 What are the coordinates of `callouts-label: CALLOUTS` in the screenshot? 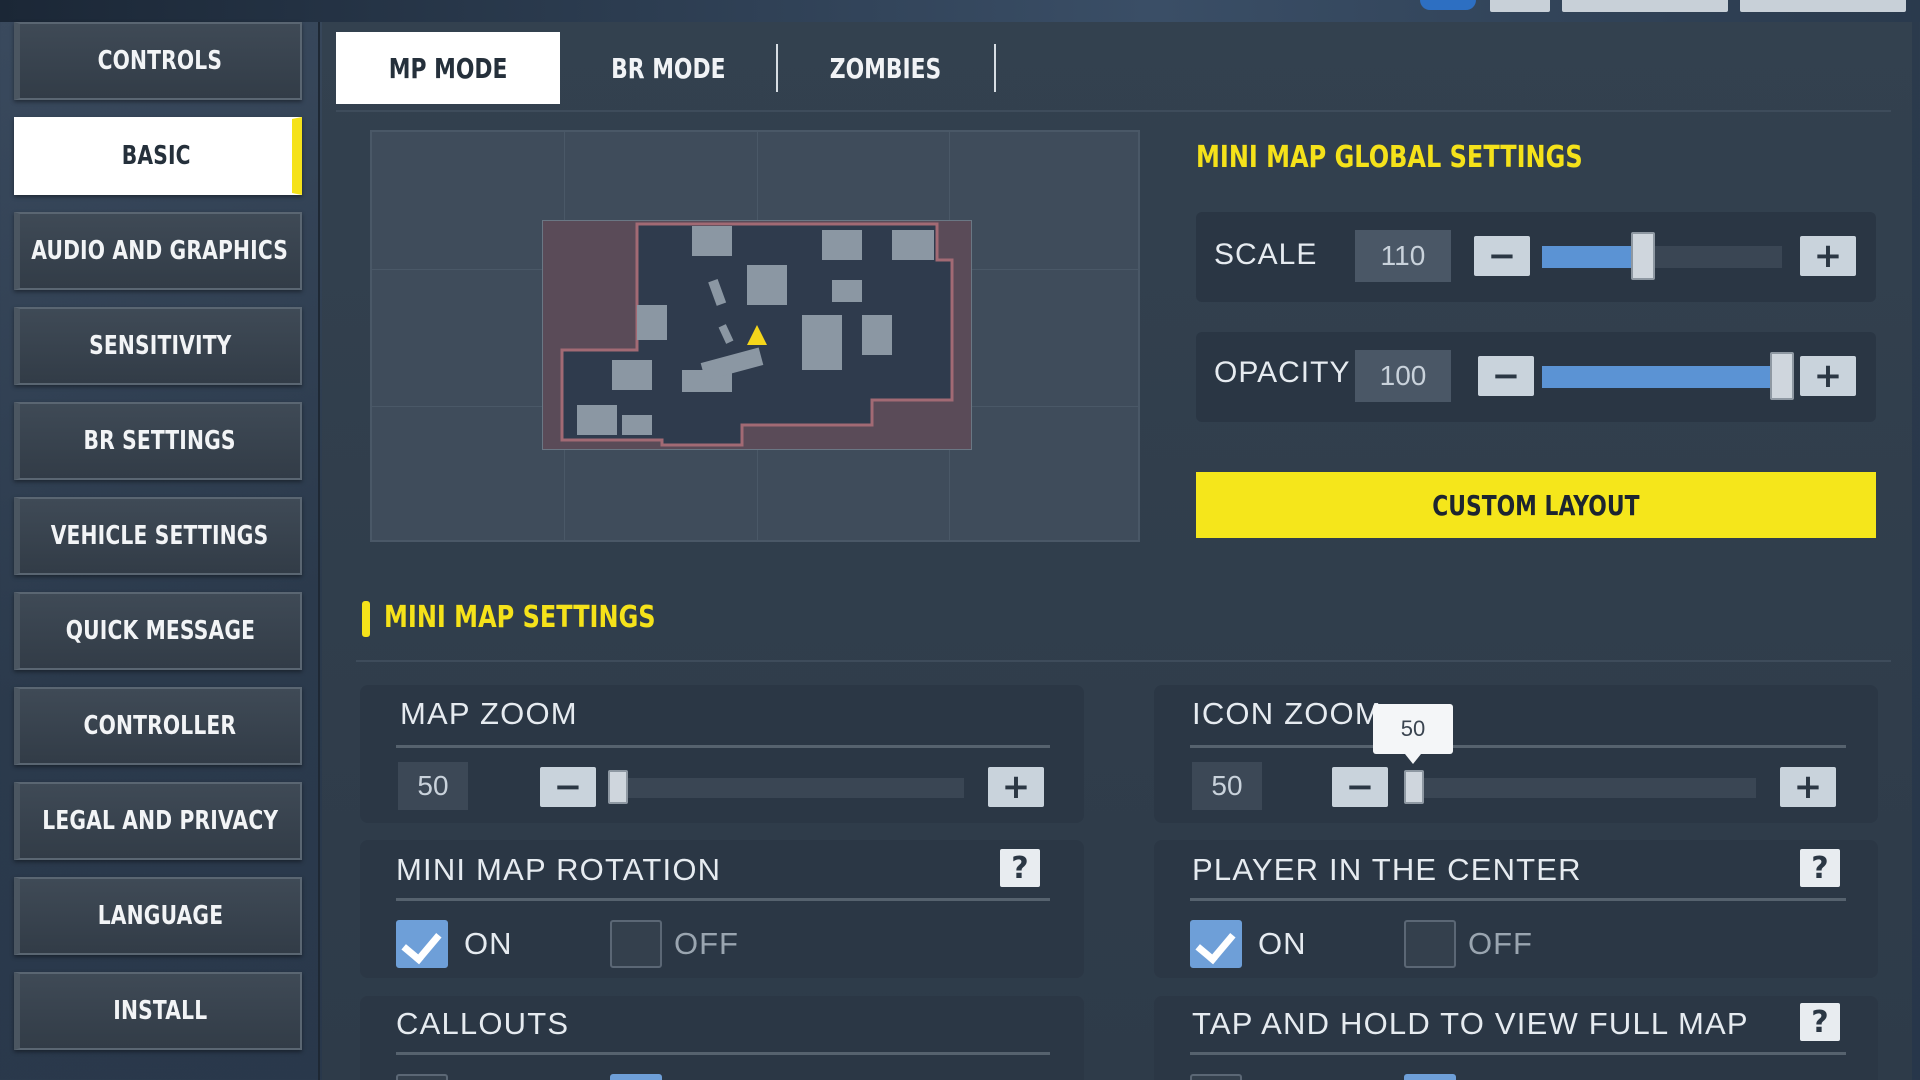 It's located at (483, 1023).